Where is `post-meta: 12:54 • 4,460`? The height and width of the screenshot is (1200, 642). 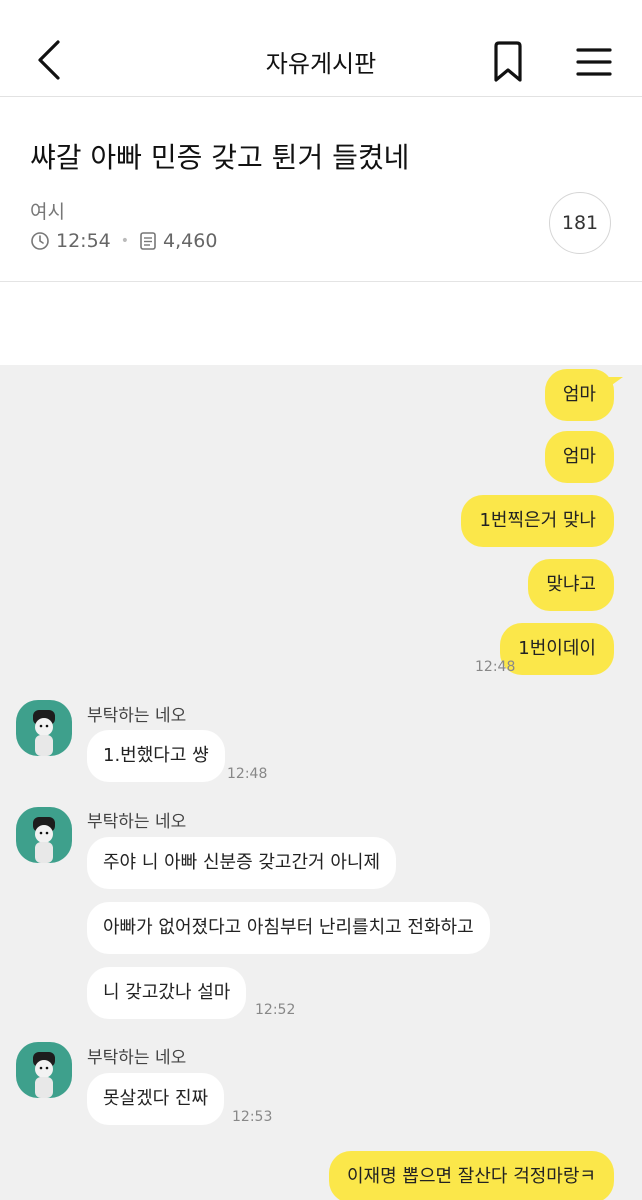
post-meta: 12:54 • 4,460 is located at coordinates (123, 241).